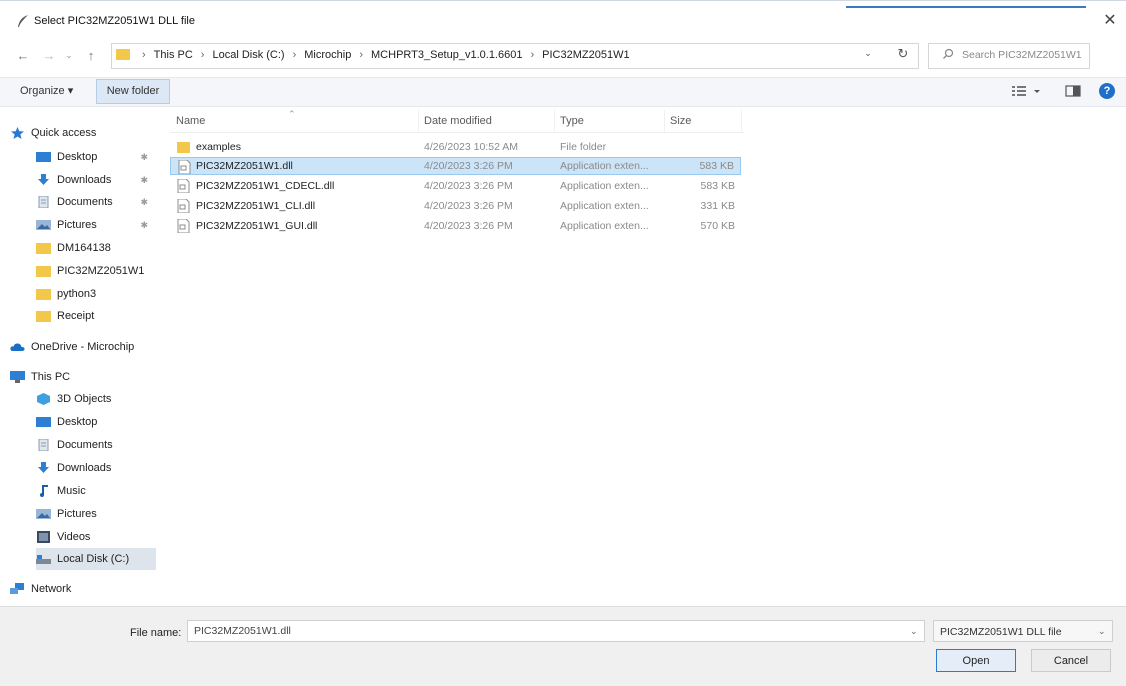 This screenshot has width=1126, height=686. I want to click on nav-pictures-pinned: Pictures ✱, so click(96, 225).